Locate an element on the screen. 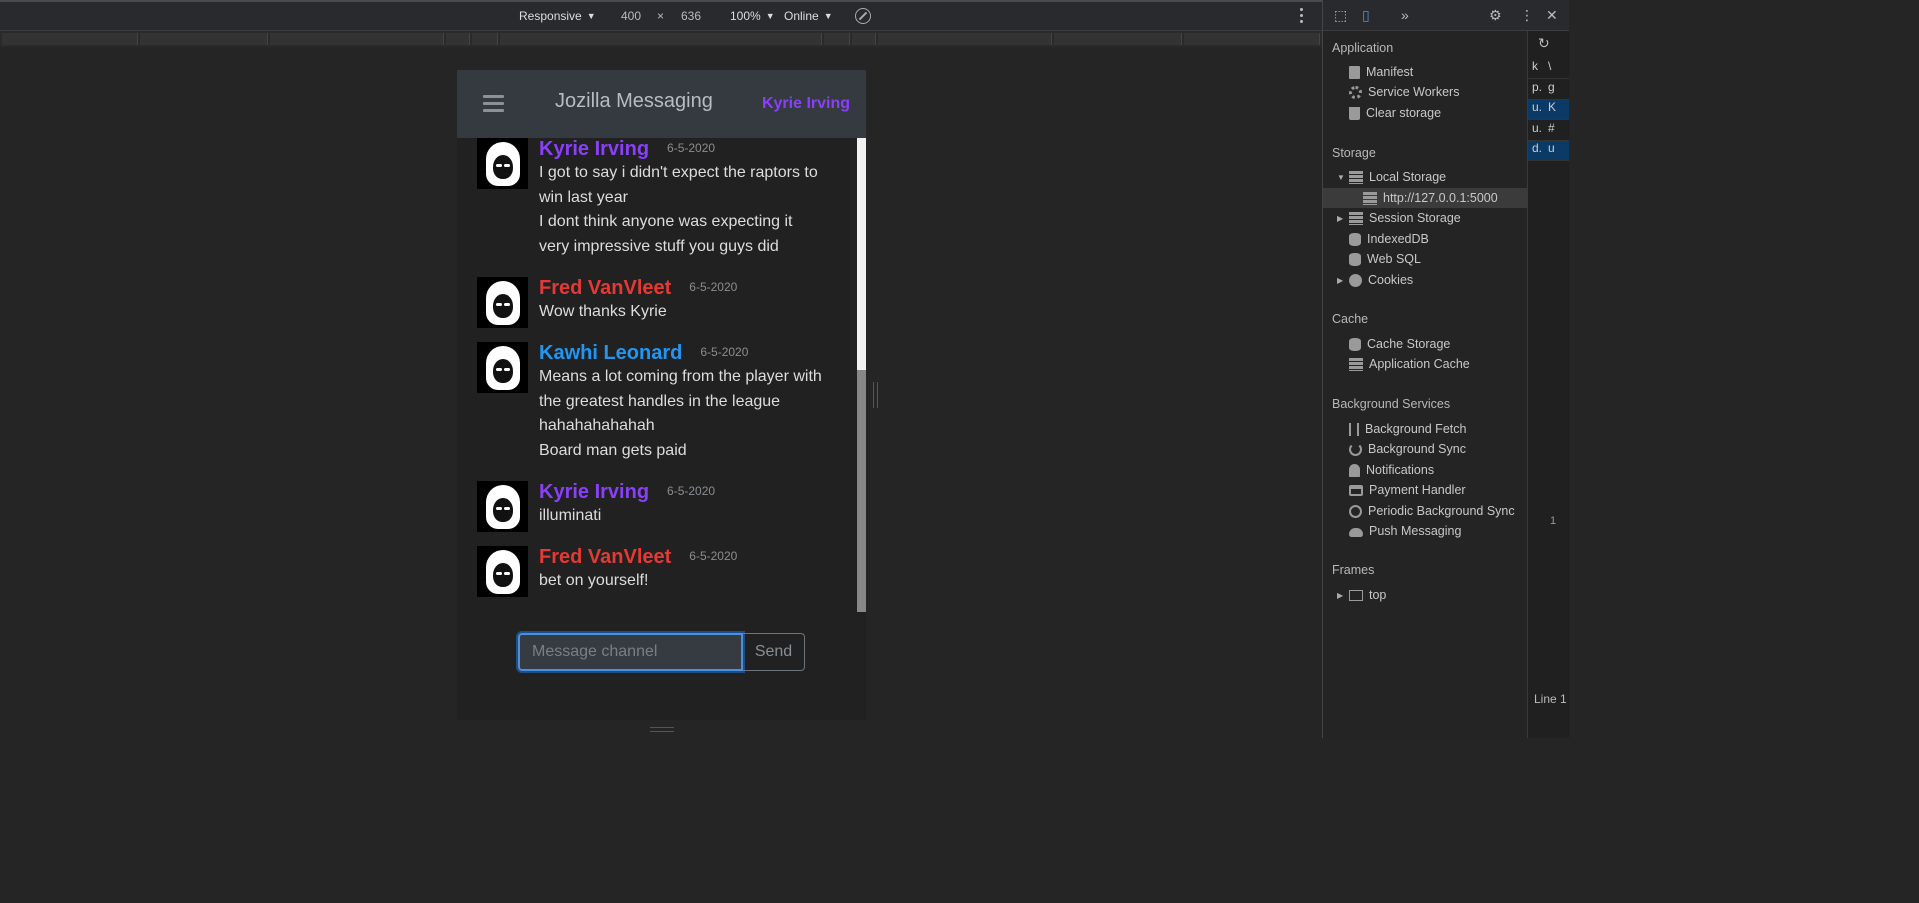 This screenshot has width=1919, height=903. hamburger-menu-icon is located at coordinates (493, 104).